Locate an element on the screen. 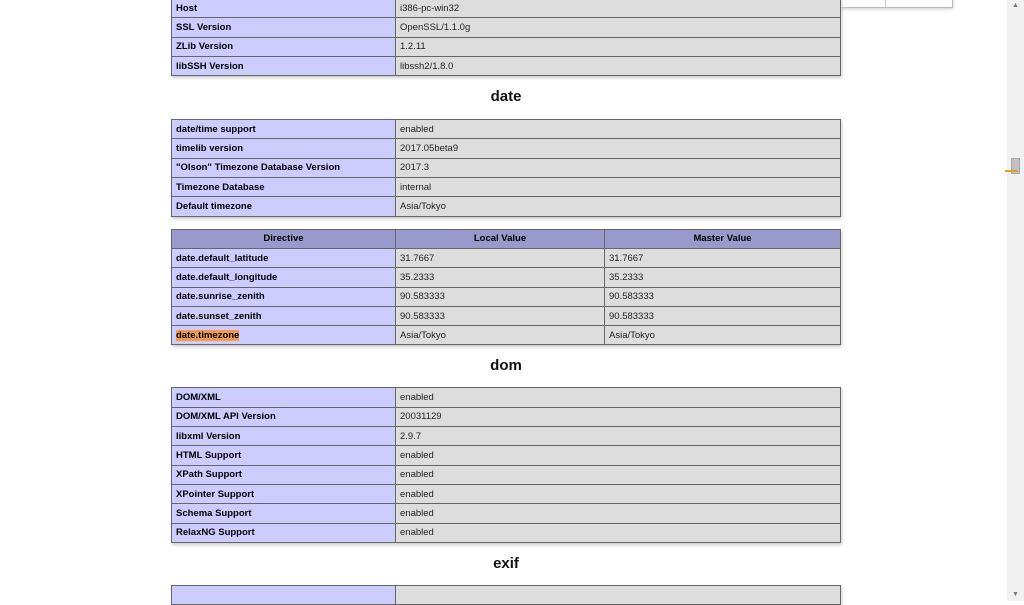  directive-name: date.default_latitude is located at coordinates (283, 258).